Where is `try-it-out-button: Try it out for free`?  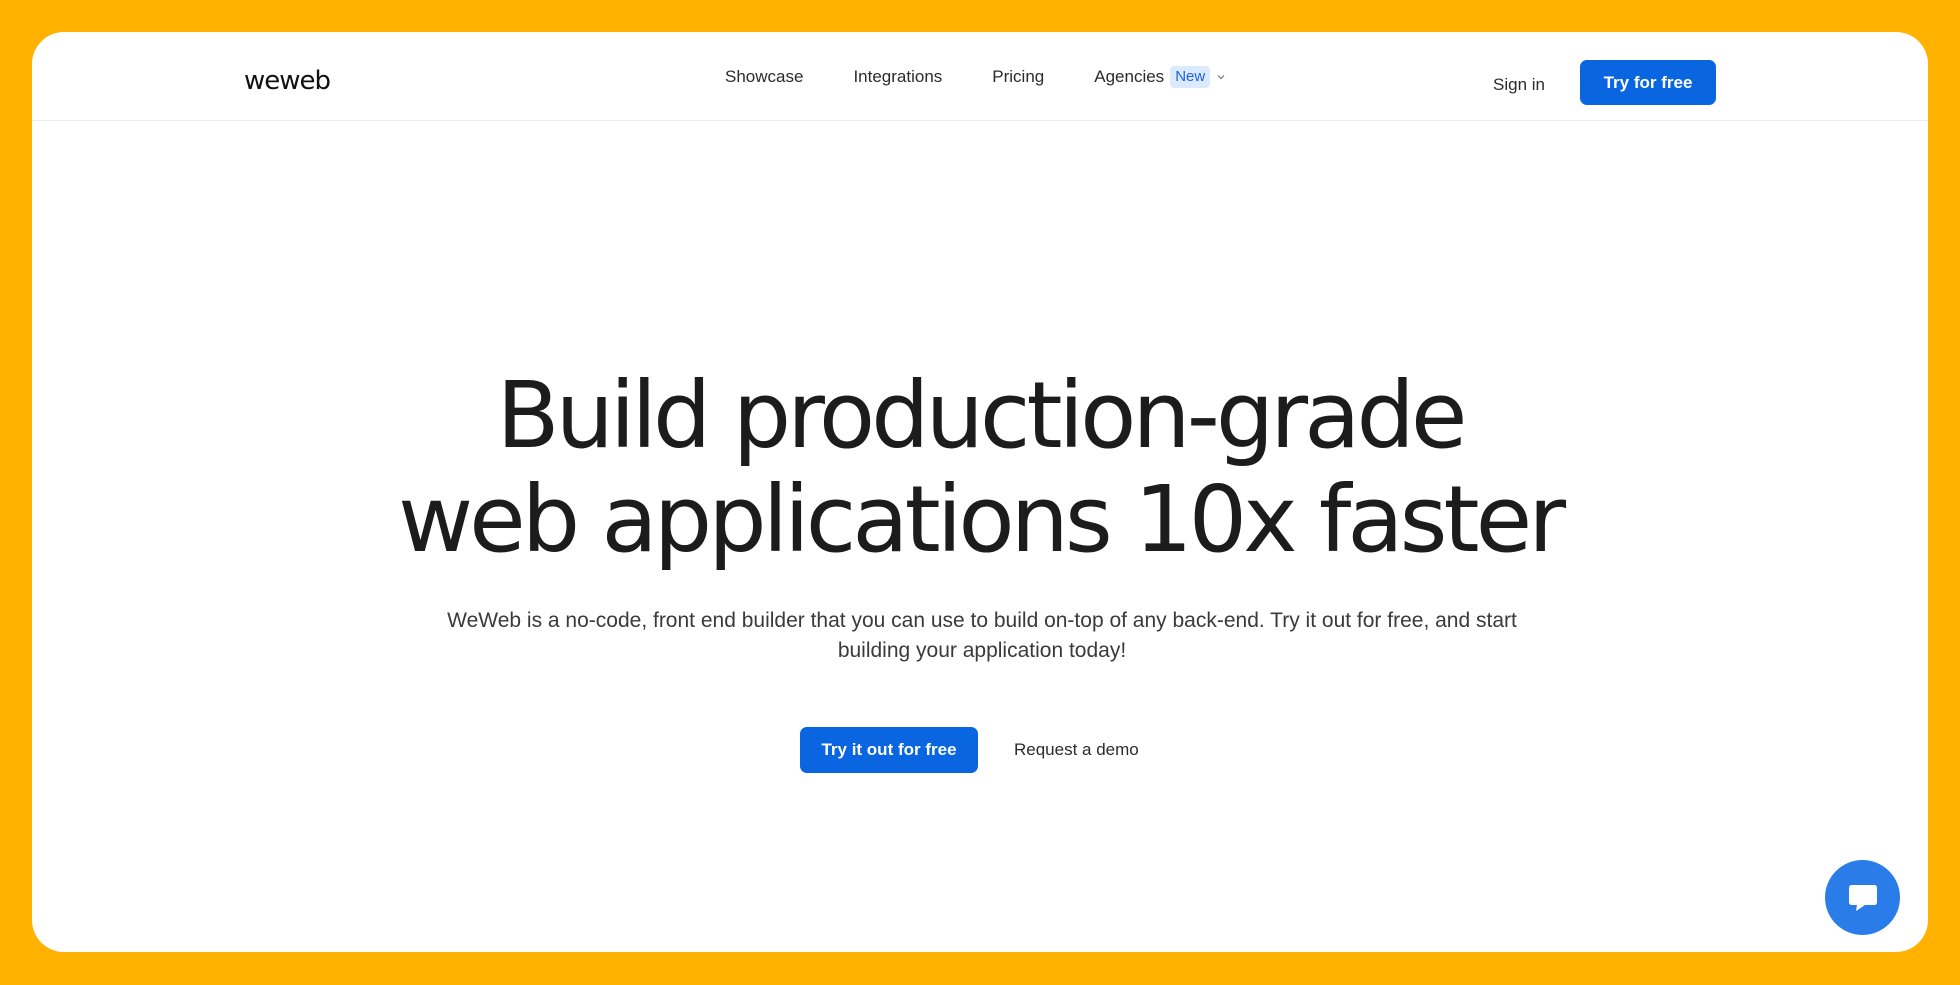
try-it-out-button: Try it out for free is located at coordinates (889, 750).